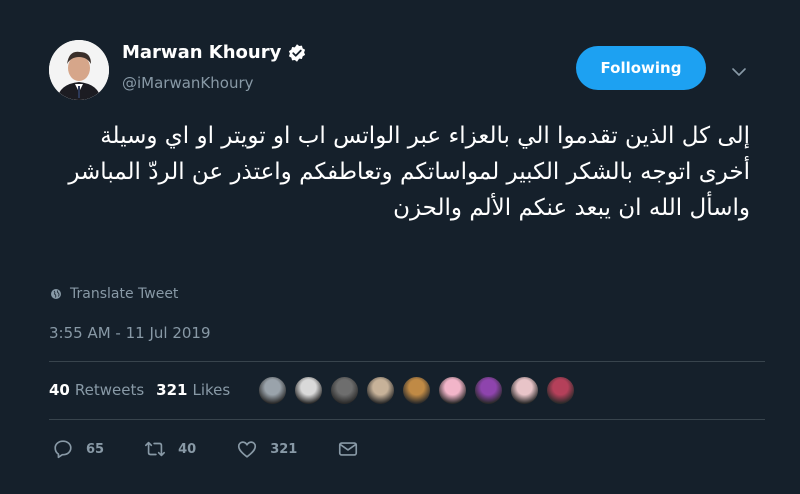  I want to click on like-button: 321, so click(266, 449).